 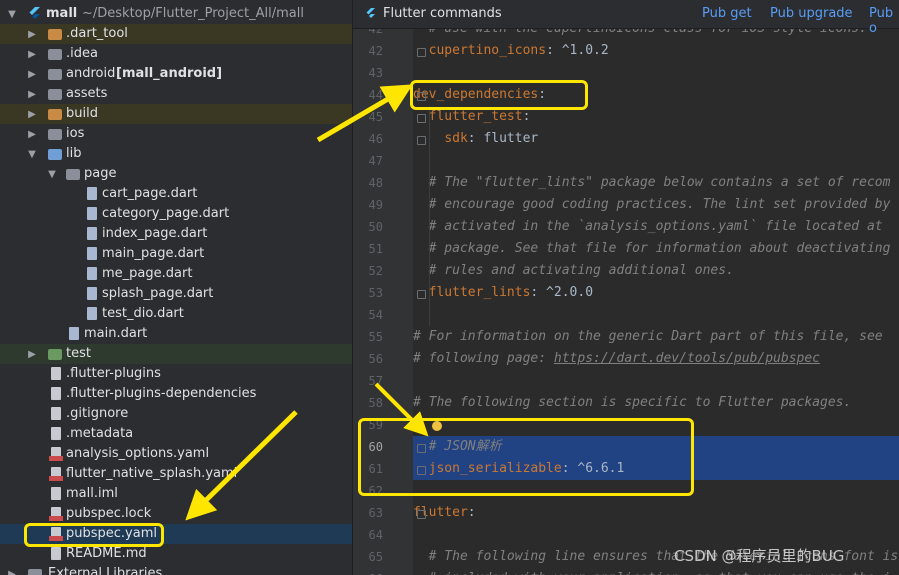 What do you see at coordinates (176, 34) in the screenshot?
I see `tree-item-dart-tool: ▶ .dart_tool` at bounding box center [176, 34].